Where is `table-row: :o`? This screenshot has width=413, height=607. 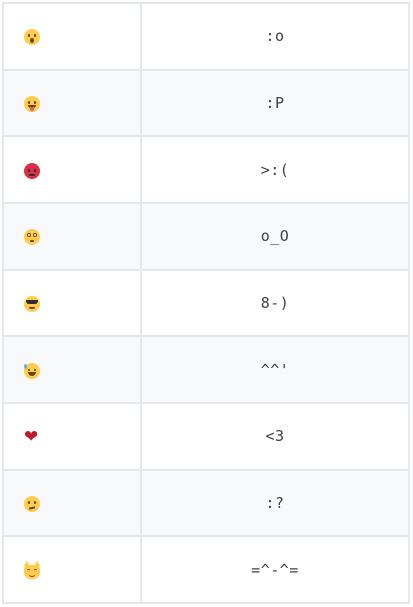 table-row: :o is located at coordinates (206, 36).